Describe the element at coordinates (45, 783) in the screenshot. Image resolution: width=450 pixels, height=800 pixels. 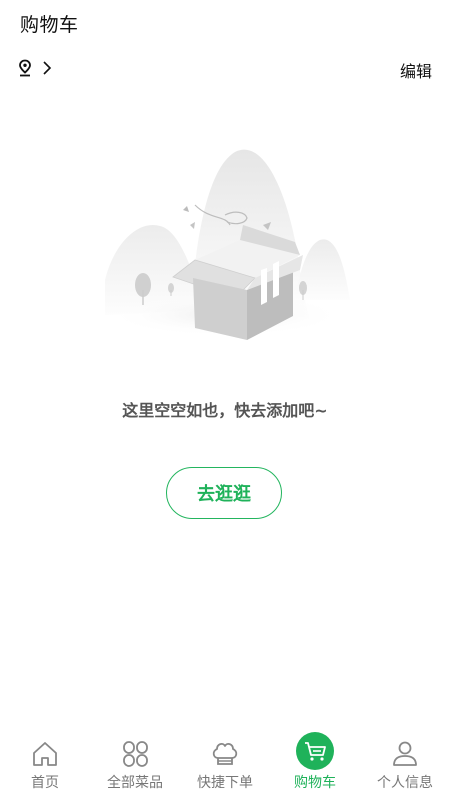
I see `tab-label: 首页` at that location.